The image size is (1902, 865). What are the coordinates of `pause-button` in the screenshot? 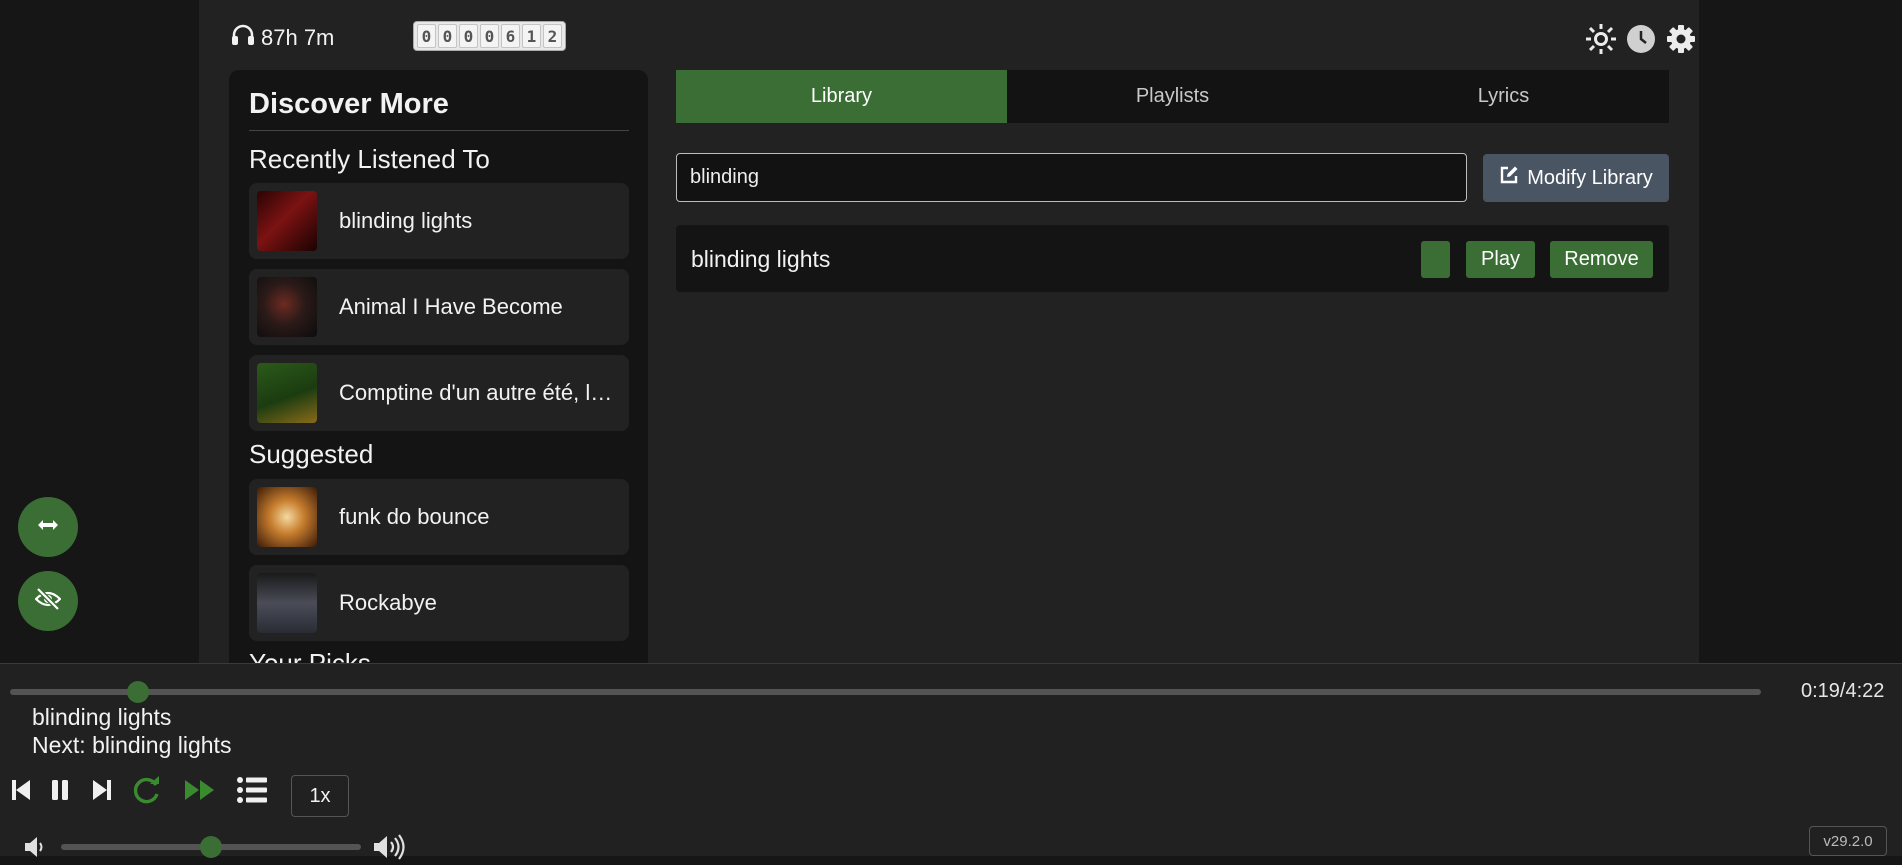 It's located at (60, 792).